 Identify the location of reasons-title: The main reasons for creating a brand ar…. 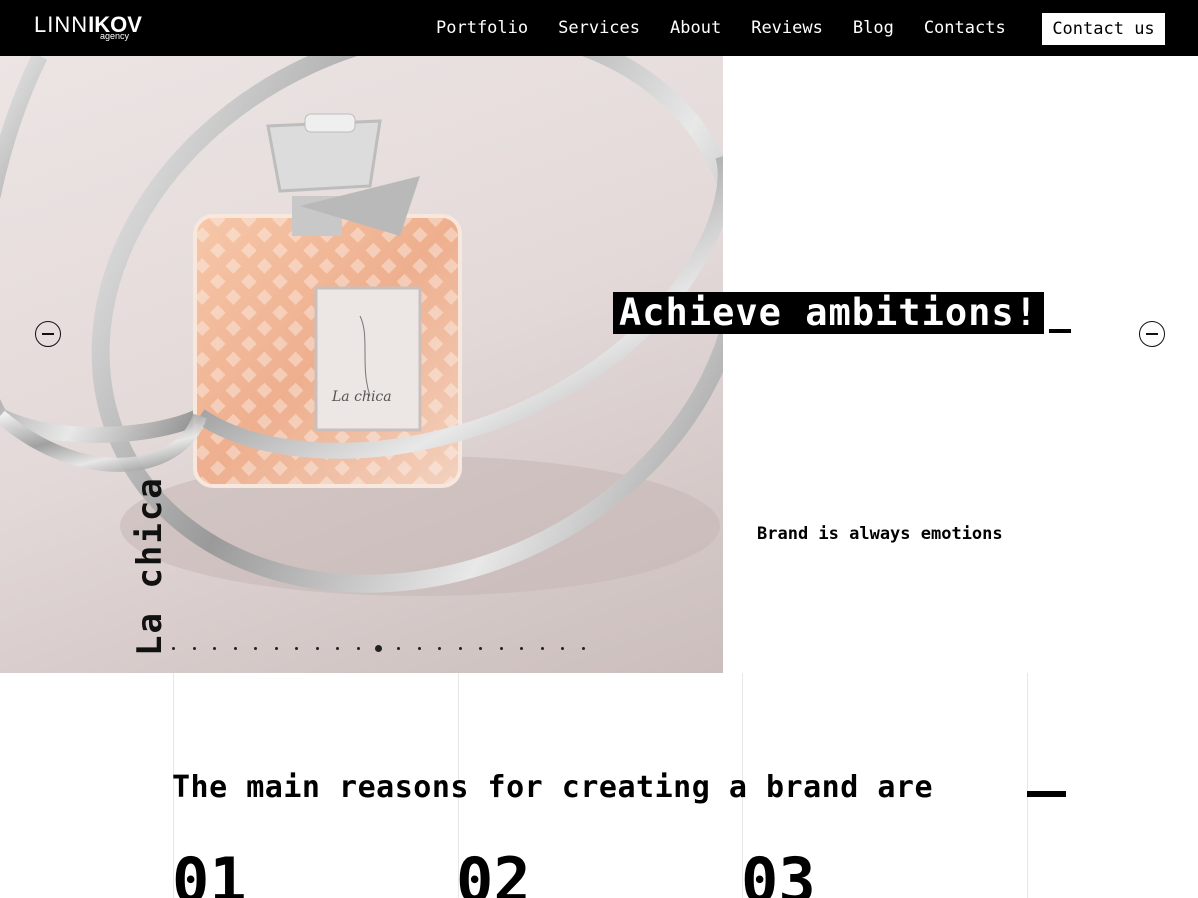
(553, 787).